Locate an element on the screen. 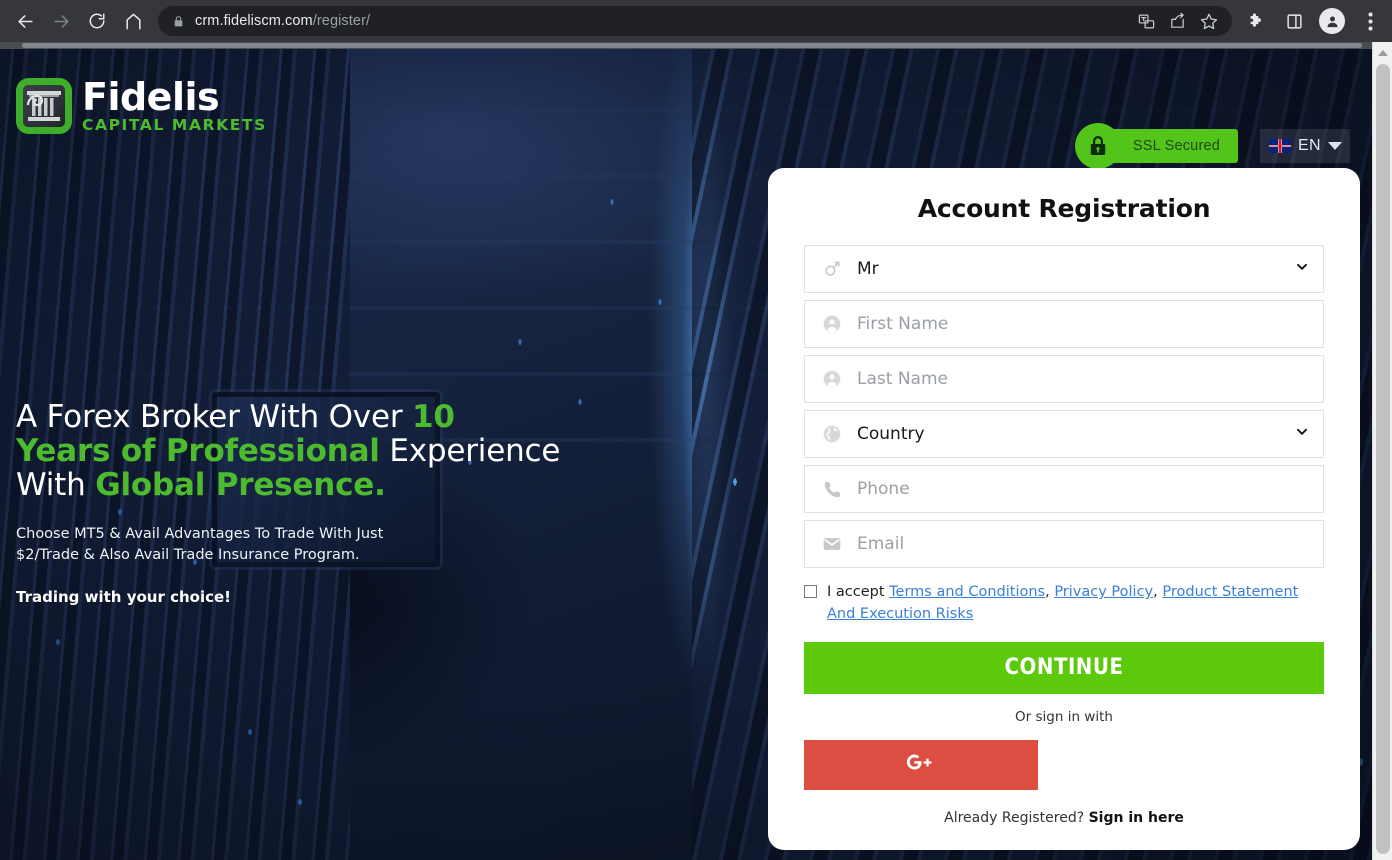  logo-word: Fidelis is located at coordinates (151, 97).